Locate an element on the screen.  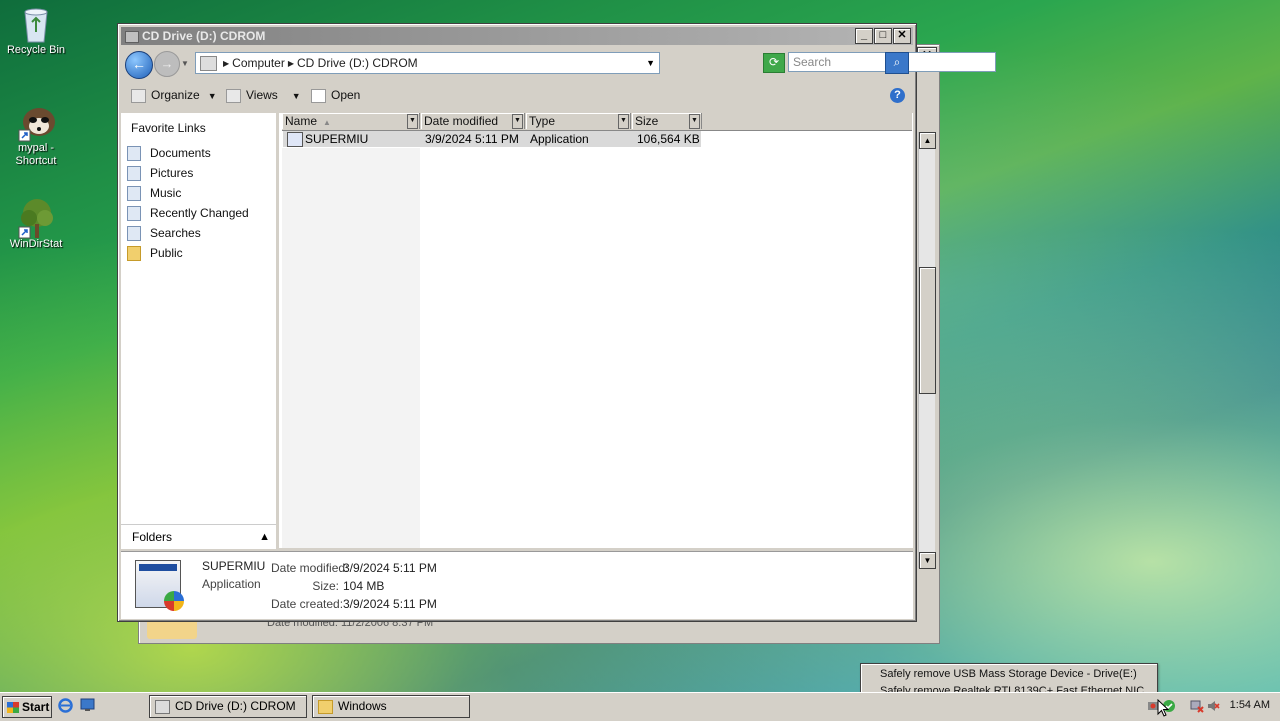
nav-item-music: Music is located at coordinates (188, 193).